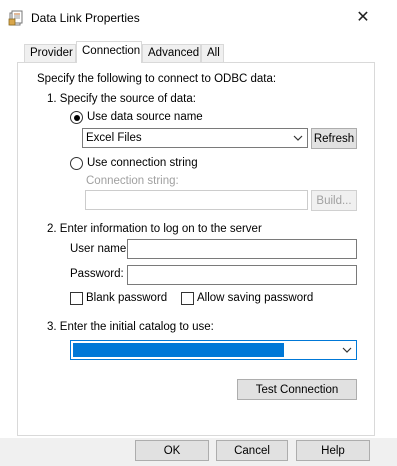 The height and width of the screenshot is (466, 397). I want to click on step3-heading: 3. Enter the initial catalog to use:, so click(130, 327).